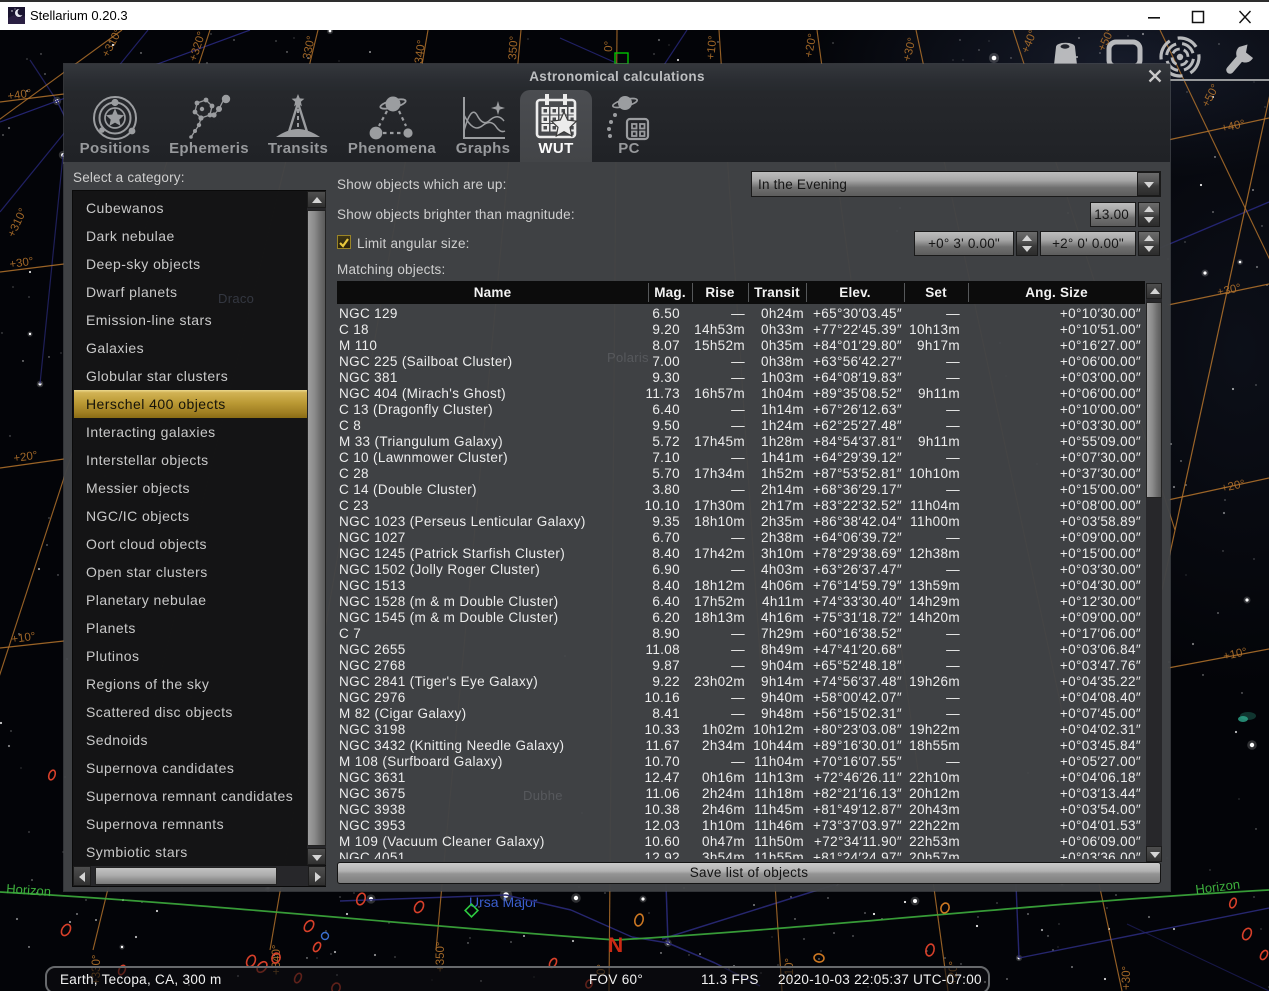  Describe the element at coordinates (29, 890) in the screenshot. I see `svg-text: Horizon` at that location.